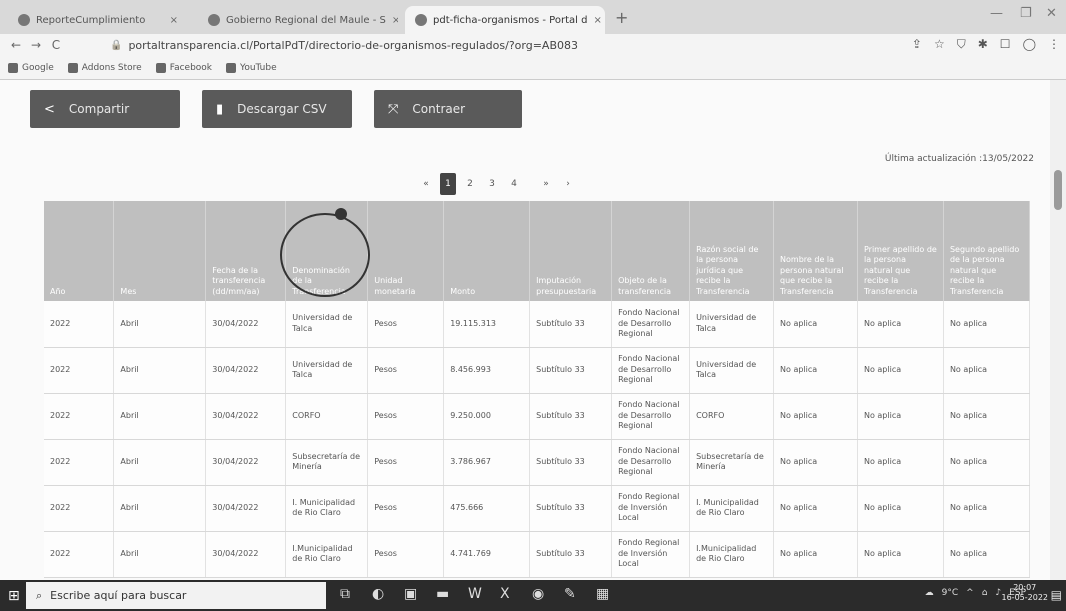 The height and width of the screenshot is (611, 1066). What do you see at coordinates (1029, 44) in the screenshot?
I see `profile-icon: ◯` at bounding box center [1029, 44].